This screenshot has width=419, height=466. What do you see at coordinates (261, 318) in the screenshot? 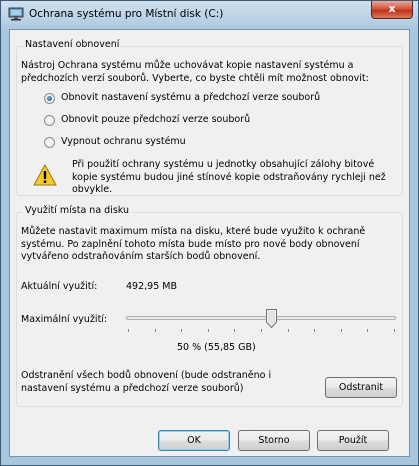
I see `slider-track` at bounding box center [261, 318].